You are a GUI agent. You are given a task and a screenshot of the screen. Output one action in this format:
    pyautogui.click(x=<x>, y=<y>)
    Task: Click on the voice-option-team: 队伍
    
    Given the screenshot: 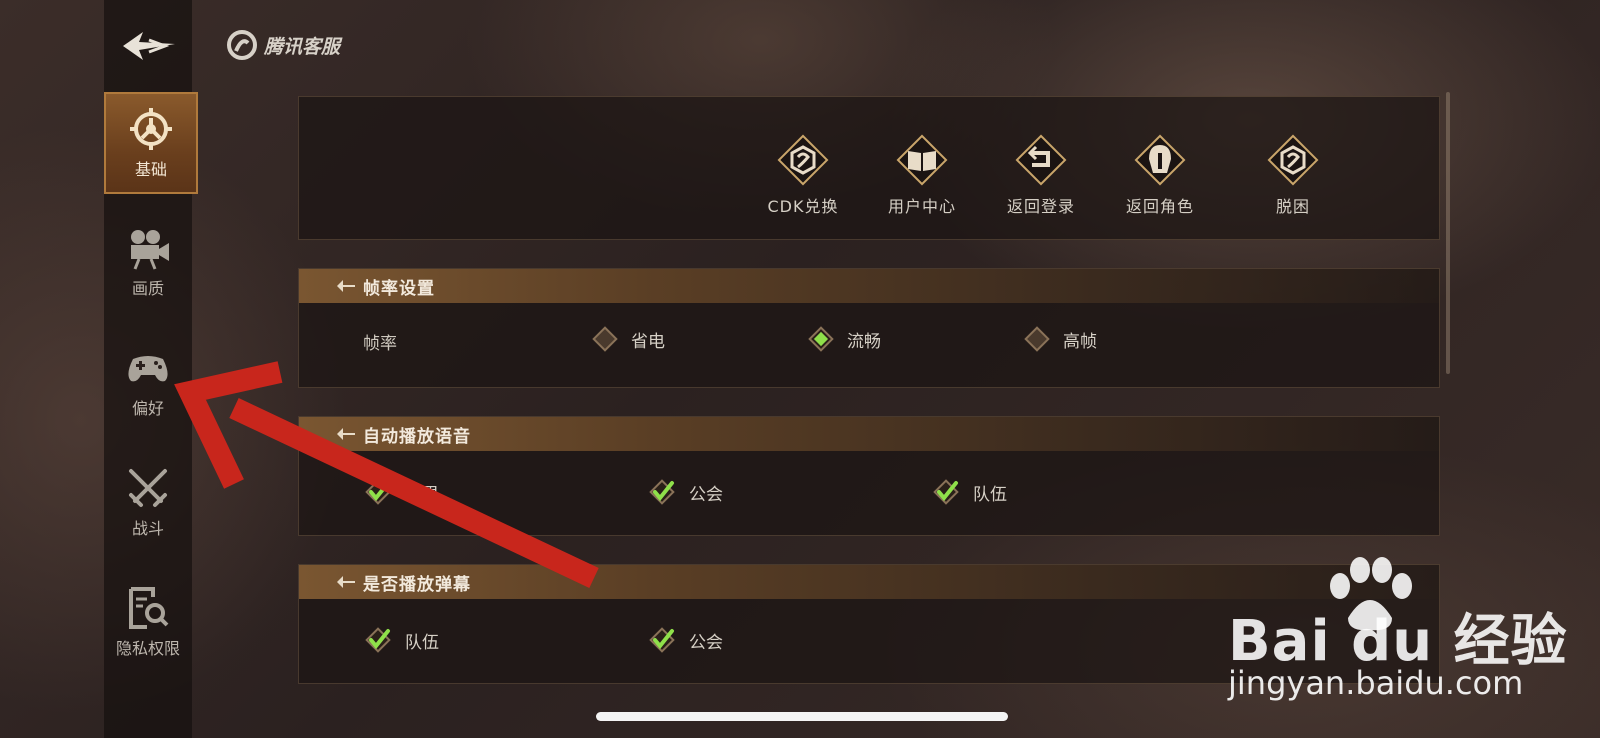 What is the action you would take?
    pyautogui.click(x=969, y=492)
    